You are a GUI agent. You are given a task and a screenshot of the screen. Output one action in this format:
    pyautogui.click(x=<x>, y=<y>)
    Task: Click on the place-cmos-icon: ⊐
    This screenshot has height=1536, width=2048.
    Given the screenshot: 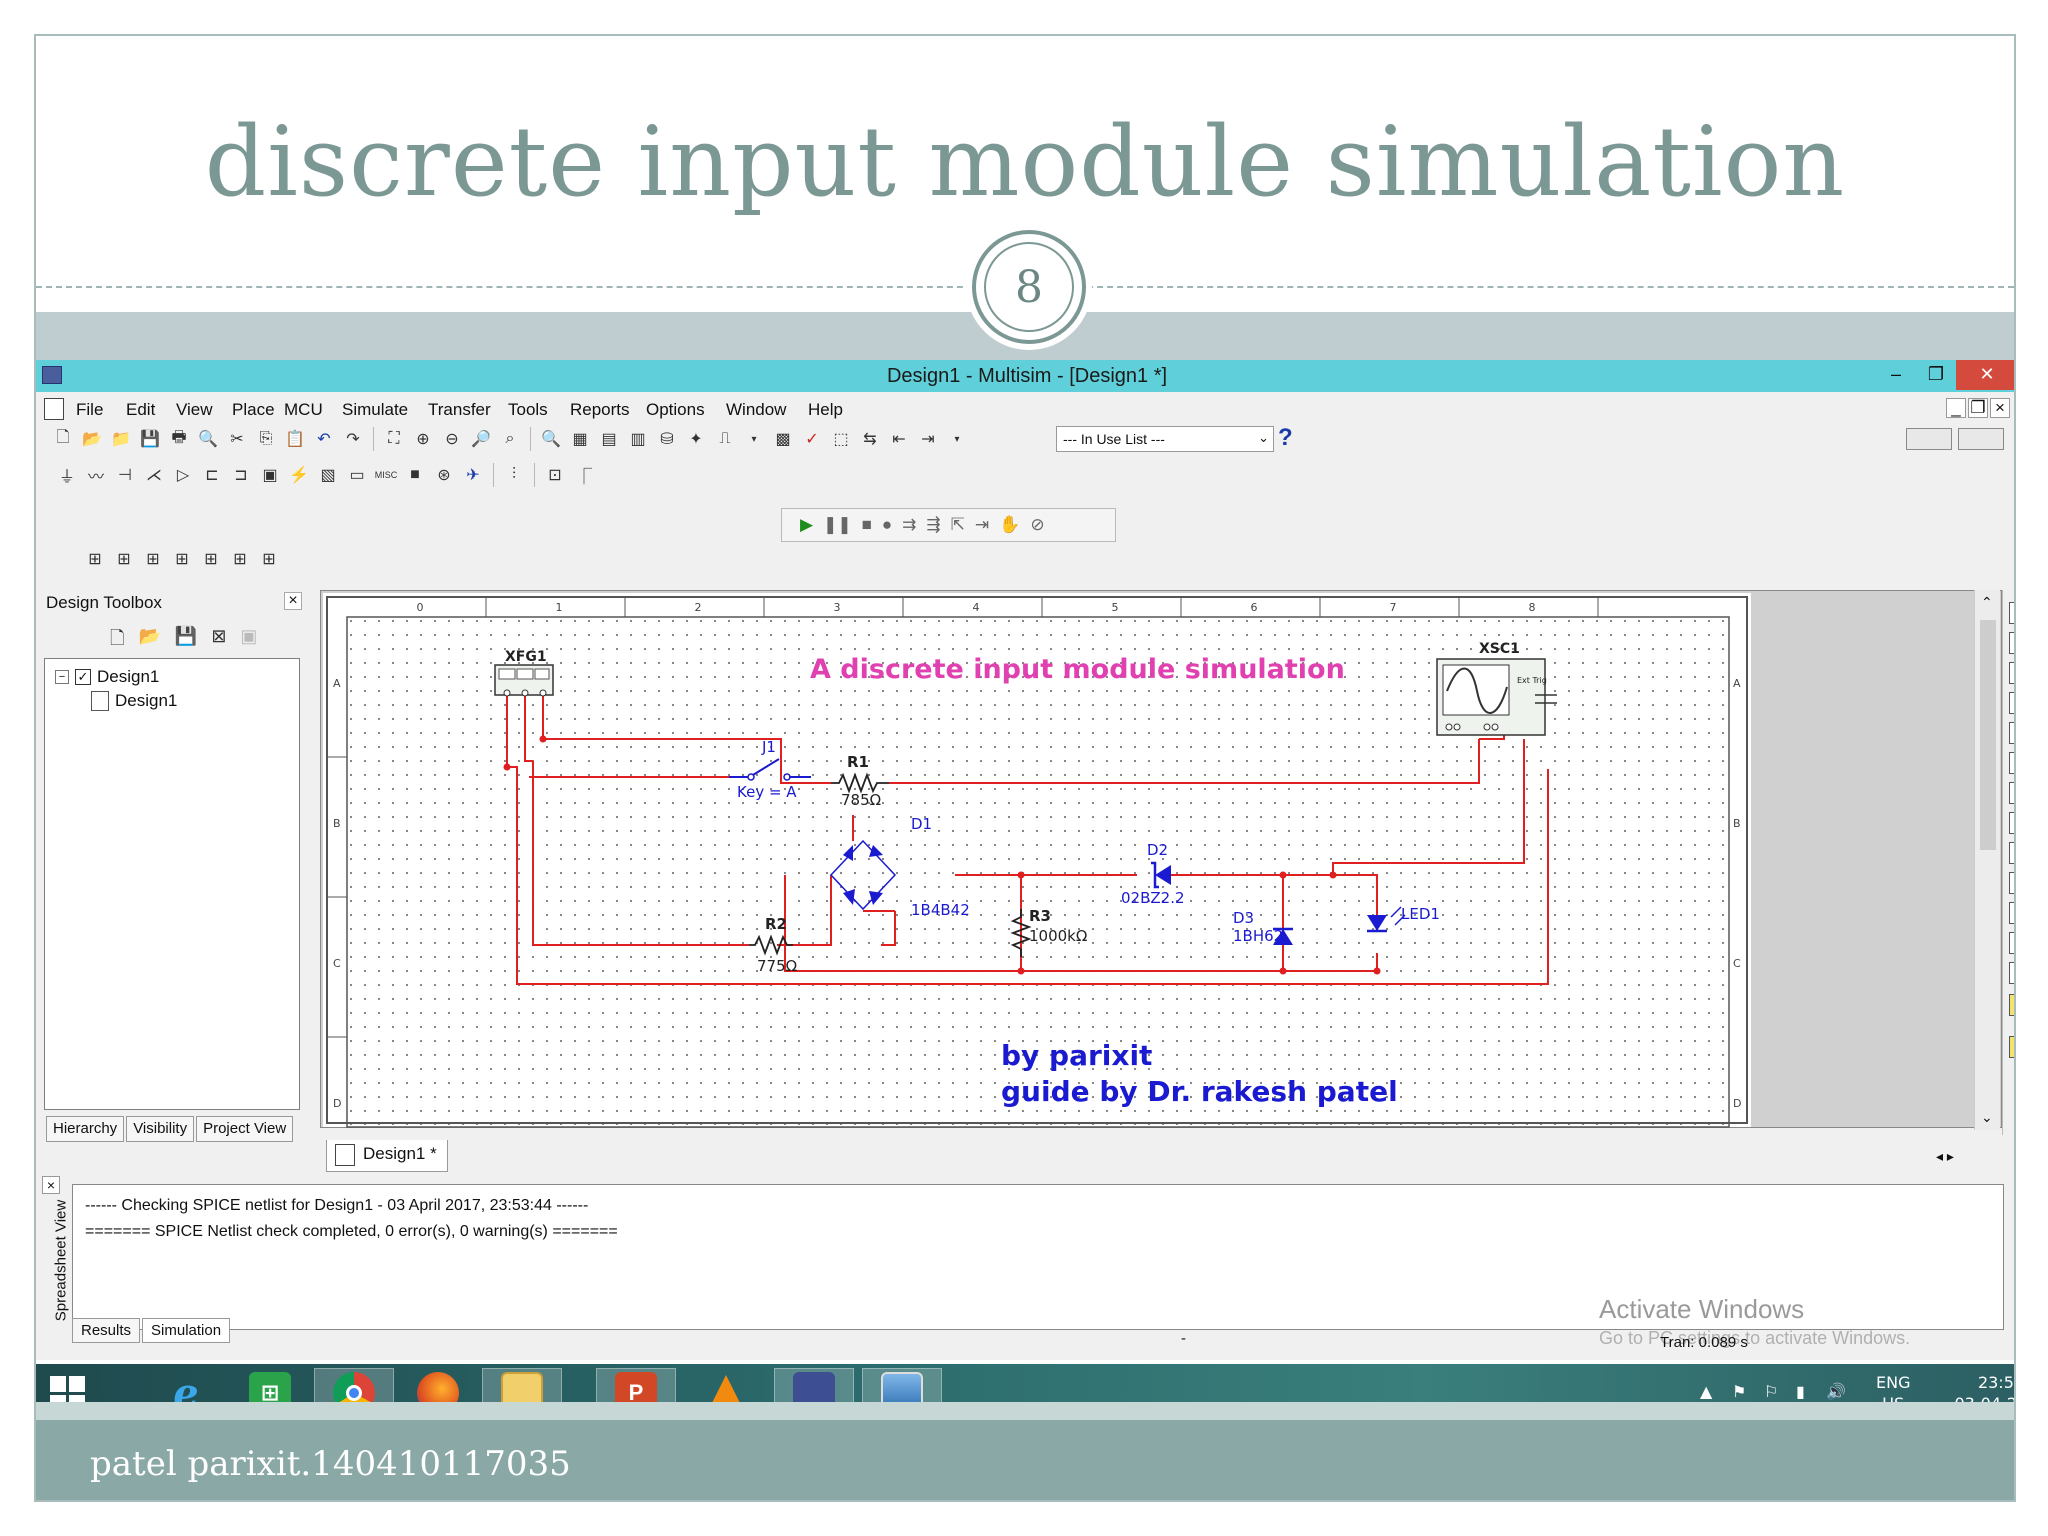 What is the action you would take?
    pyautogui.click(x=241, y=475)
    